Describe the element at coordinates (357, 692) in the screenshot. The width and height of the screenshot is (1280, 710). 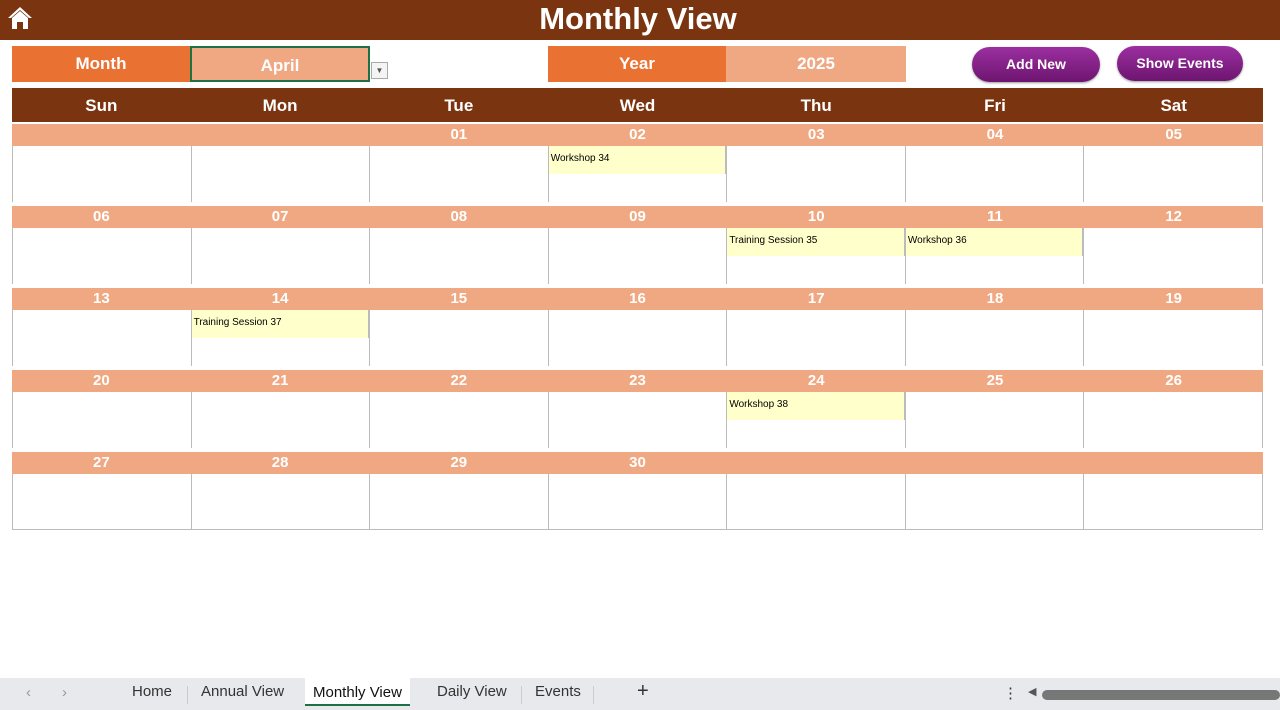
I see `tab-monthly-view: Monthly View` at that location.